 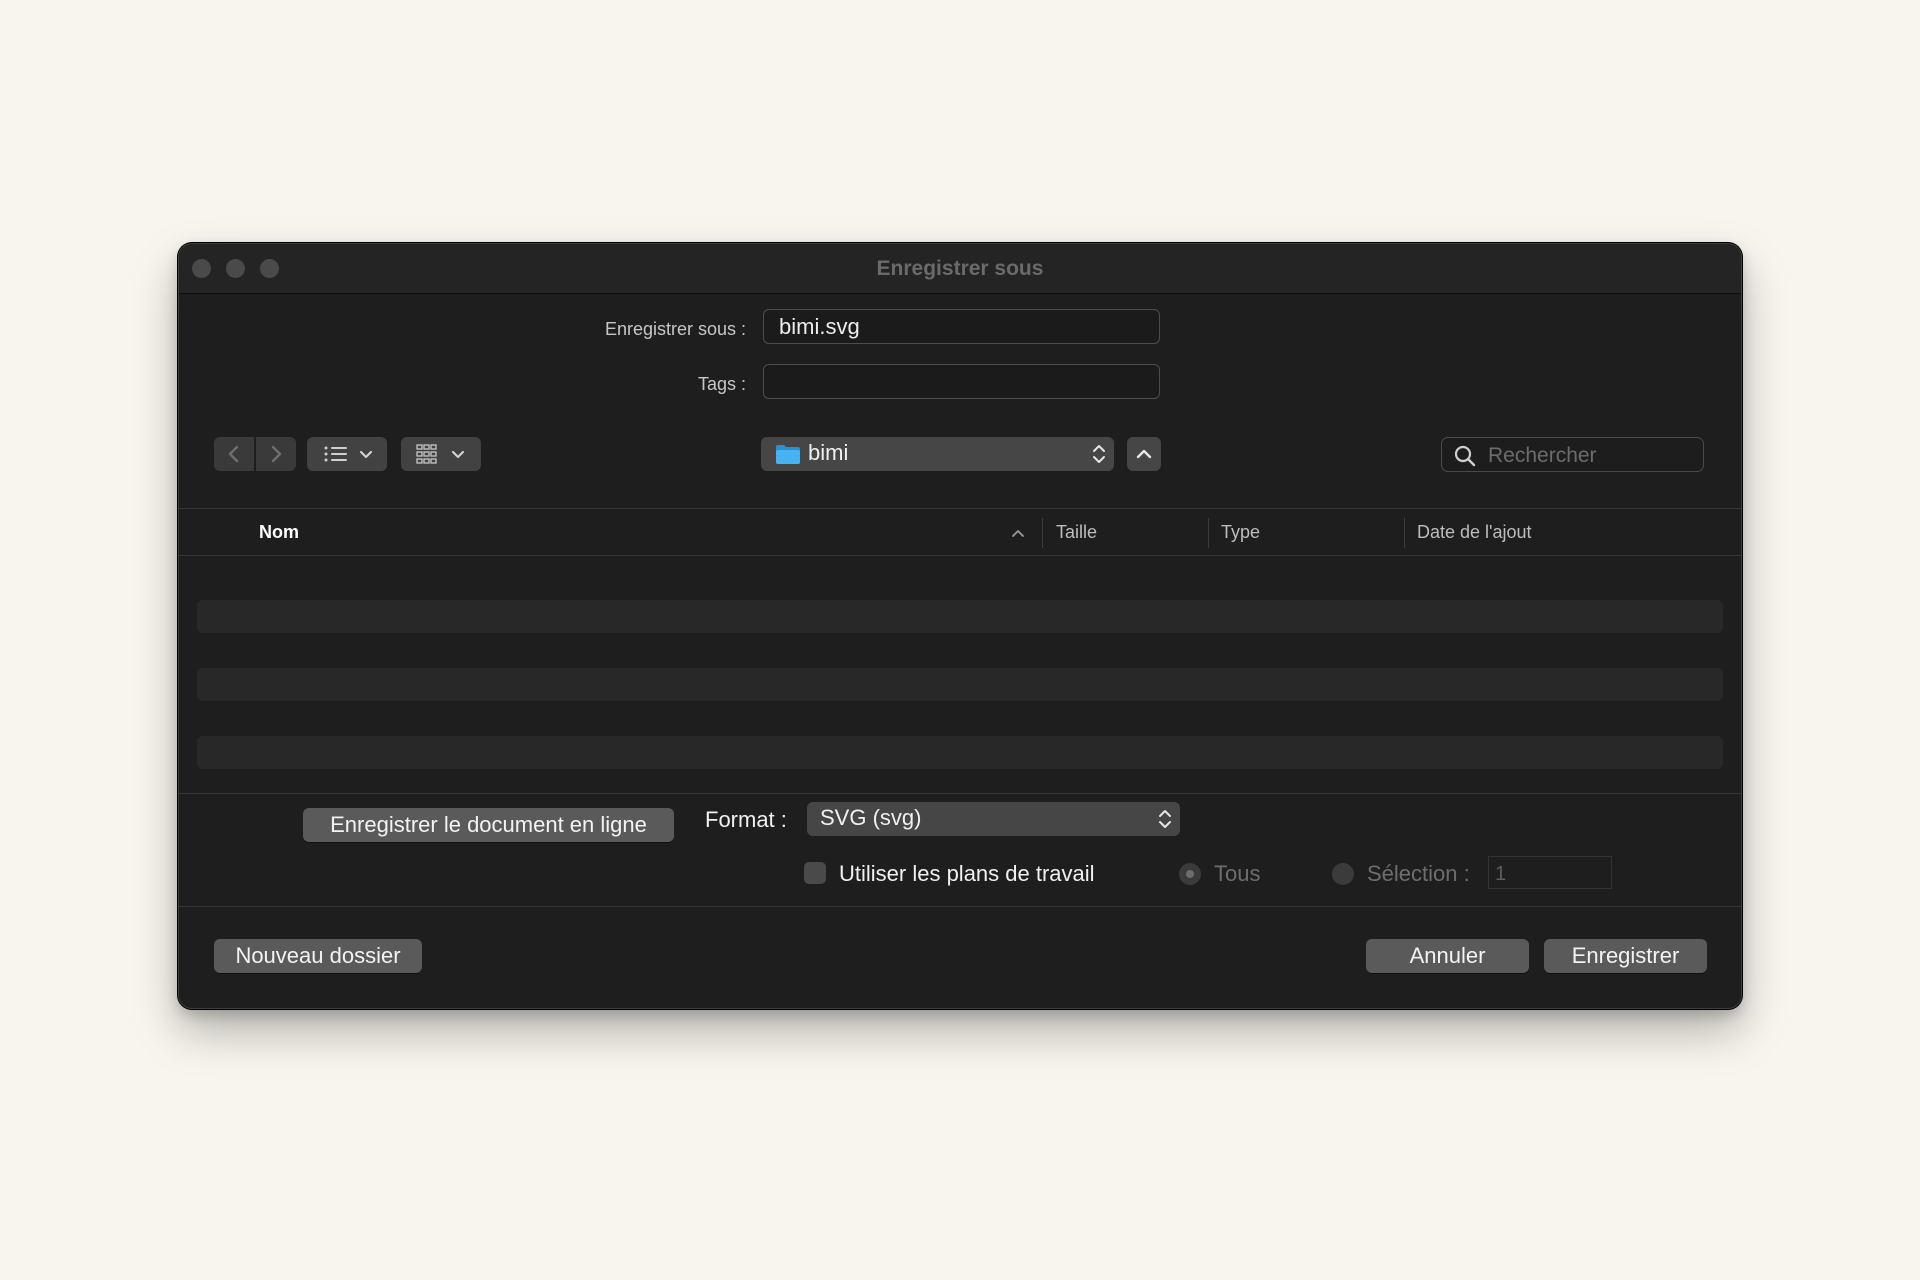 I want to click on chevron-left-icon, so click(x=233, y=454).